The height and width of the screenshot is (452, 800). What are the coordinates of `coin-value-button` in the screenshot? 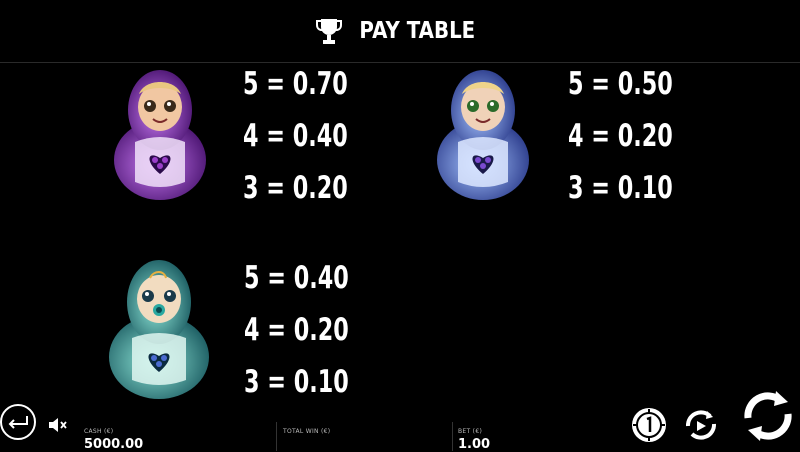 It's located at (649, 427).